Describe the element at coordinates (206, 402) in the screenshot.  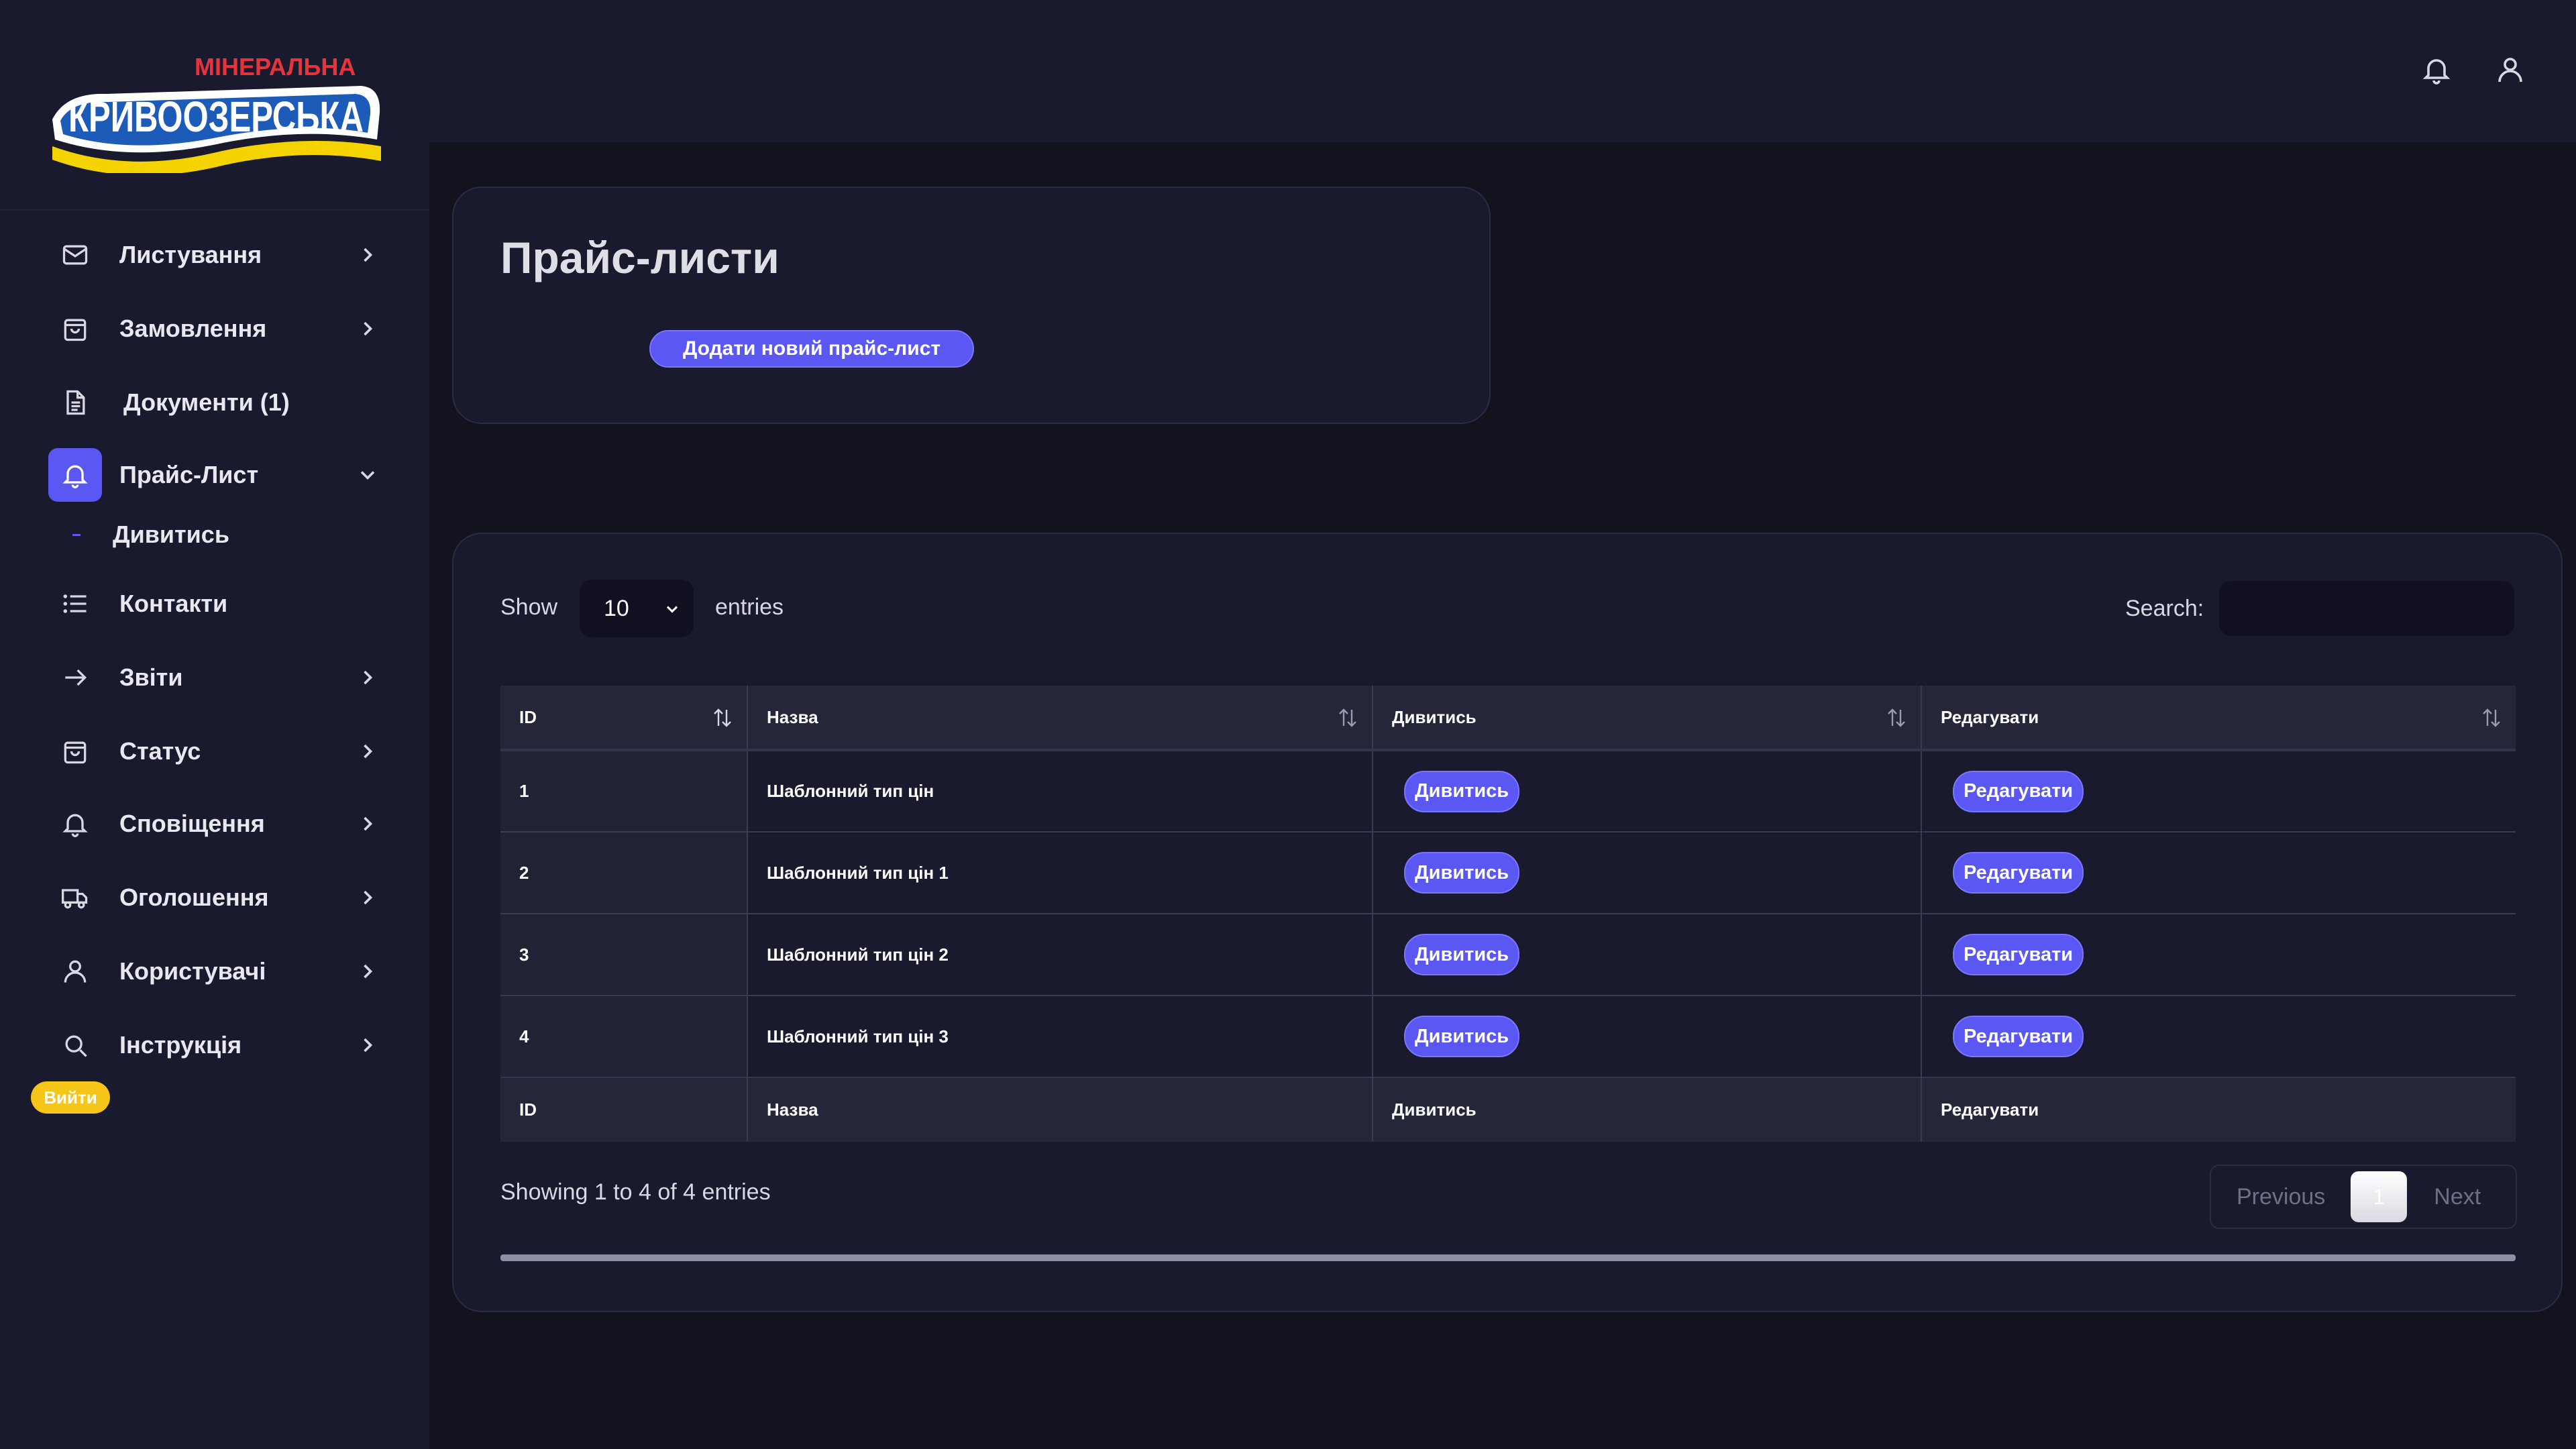
I see `sidebar-item-label: Документи (1)` at that location.